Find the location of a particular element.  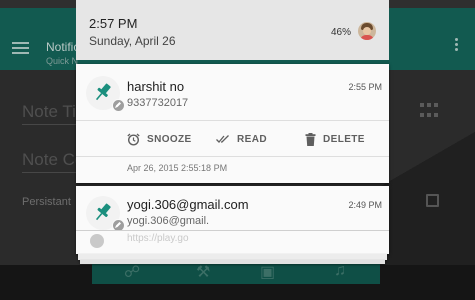

menu-icon is located at coordinates (20, 48).